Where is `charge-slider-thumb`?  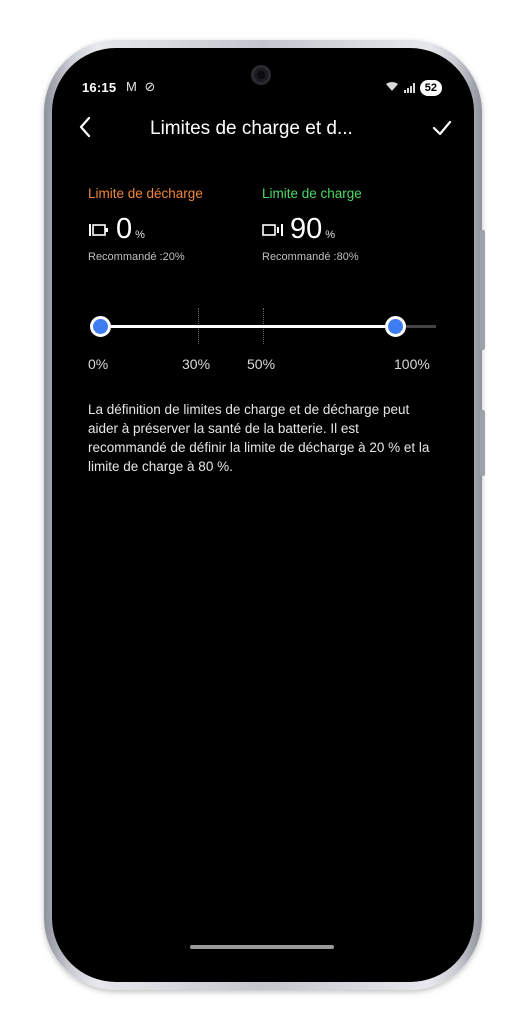 charge-slider-thumb is located at coordinates (396, 326).